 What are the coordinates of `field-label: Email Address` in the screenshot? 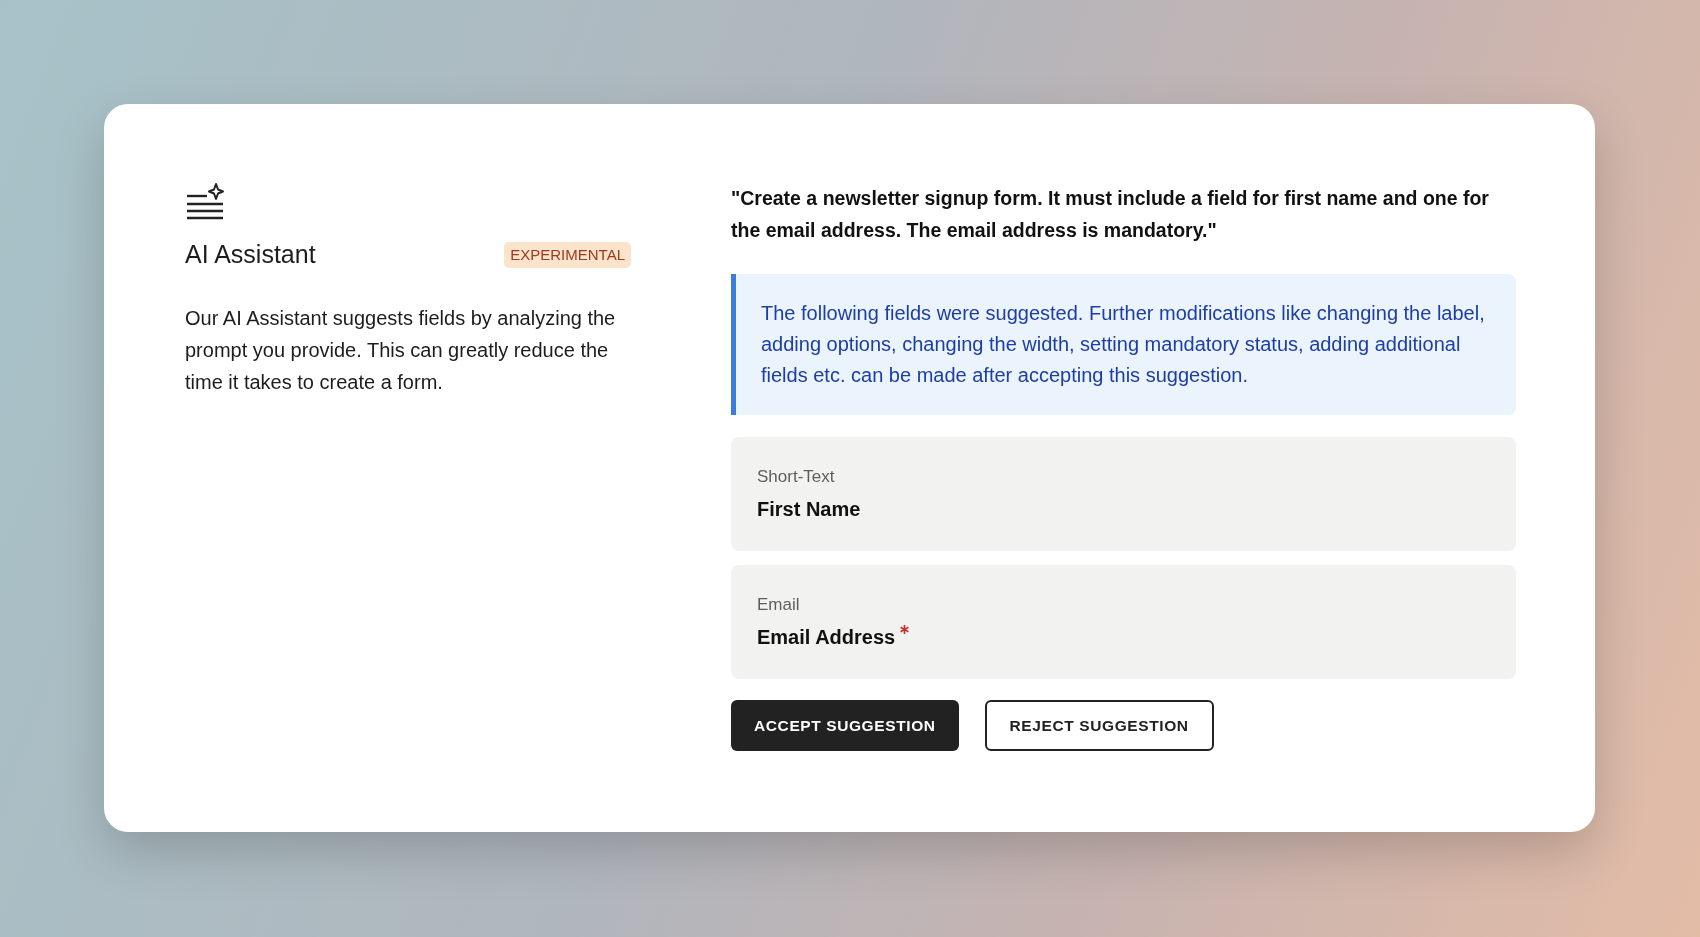 It's located at (826, 637).